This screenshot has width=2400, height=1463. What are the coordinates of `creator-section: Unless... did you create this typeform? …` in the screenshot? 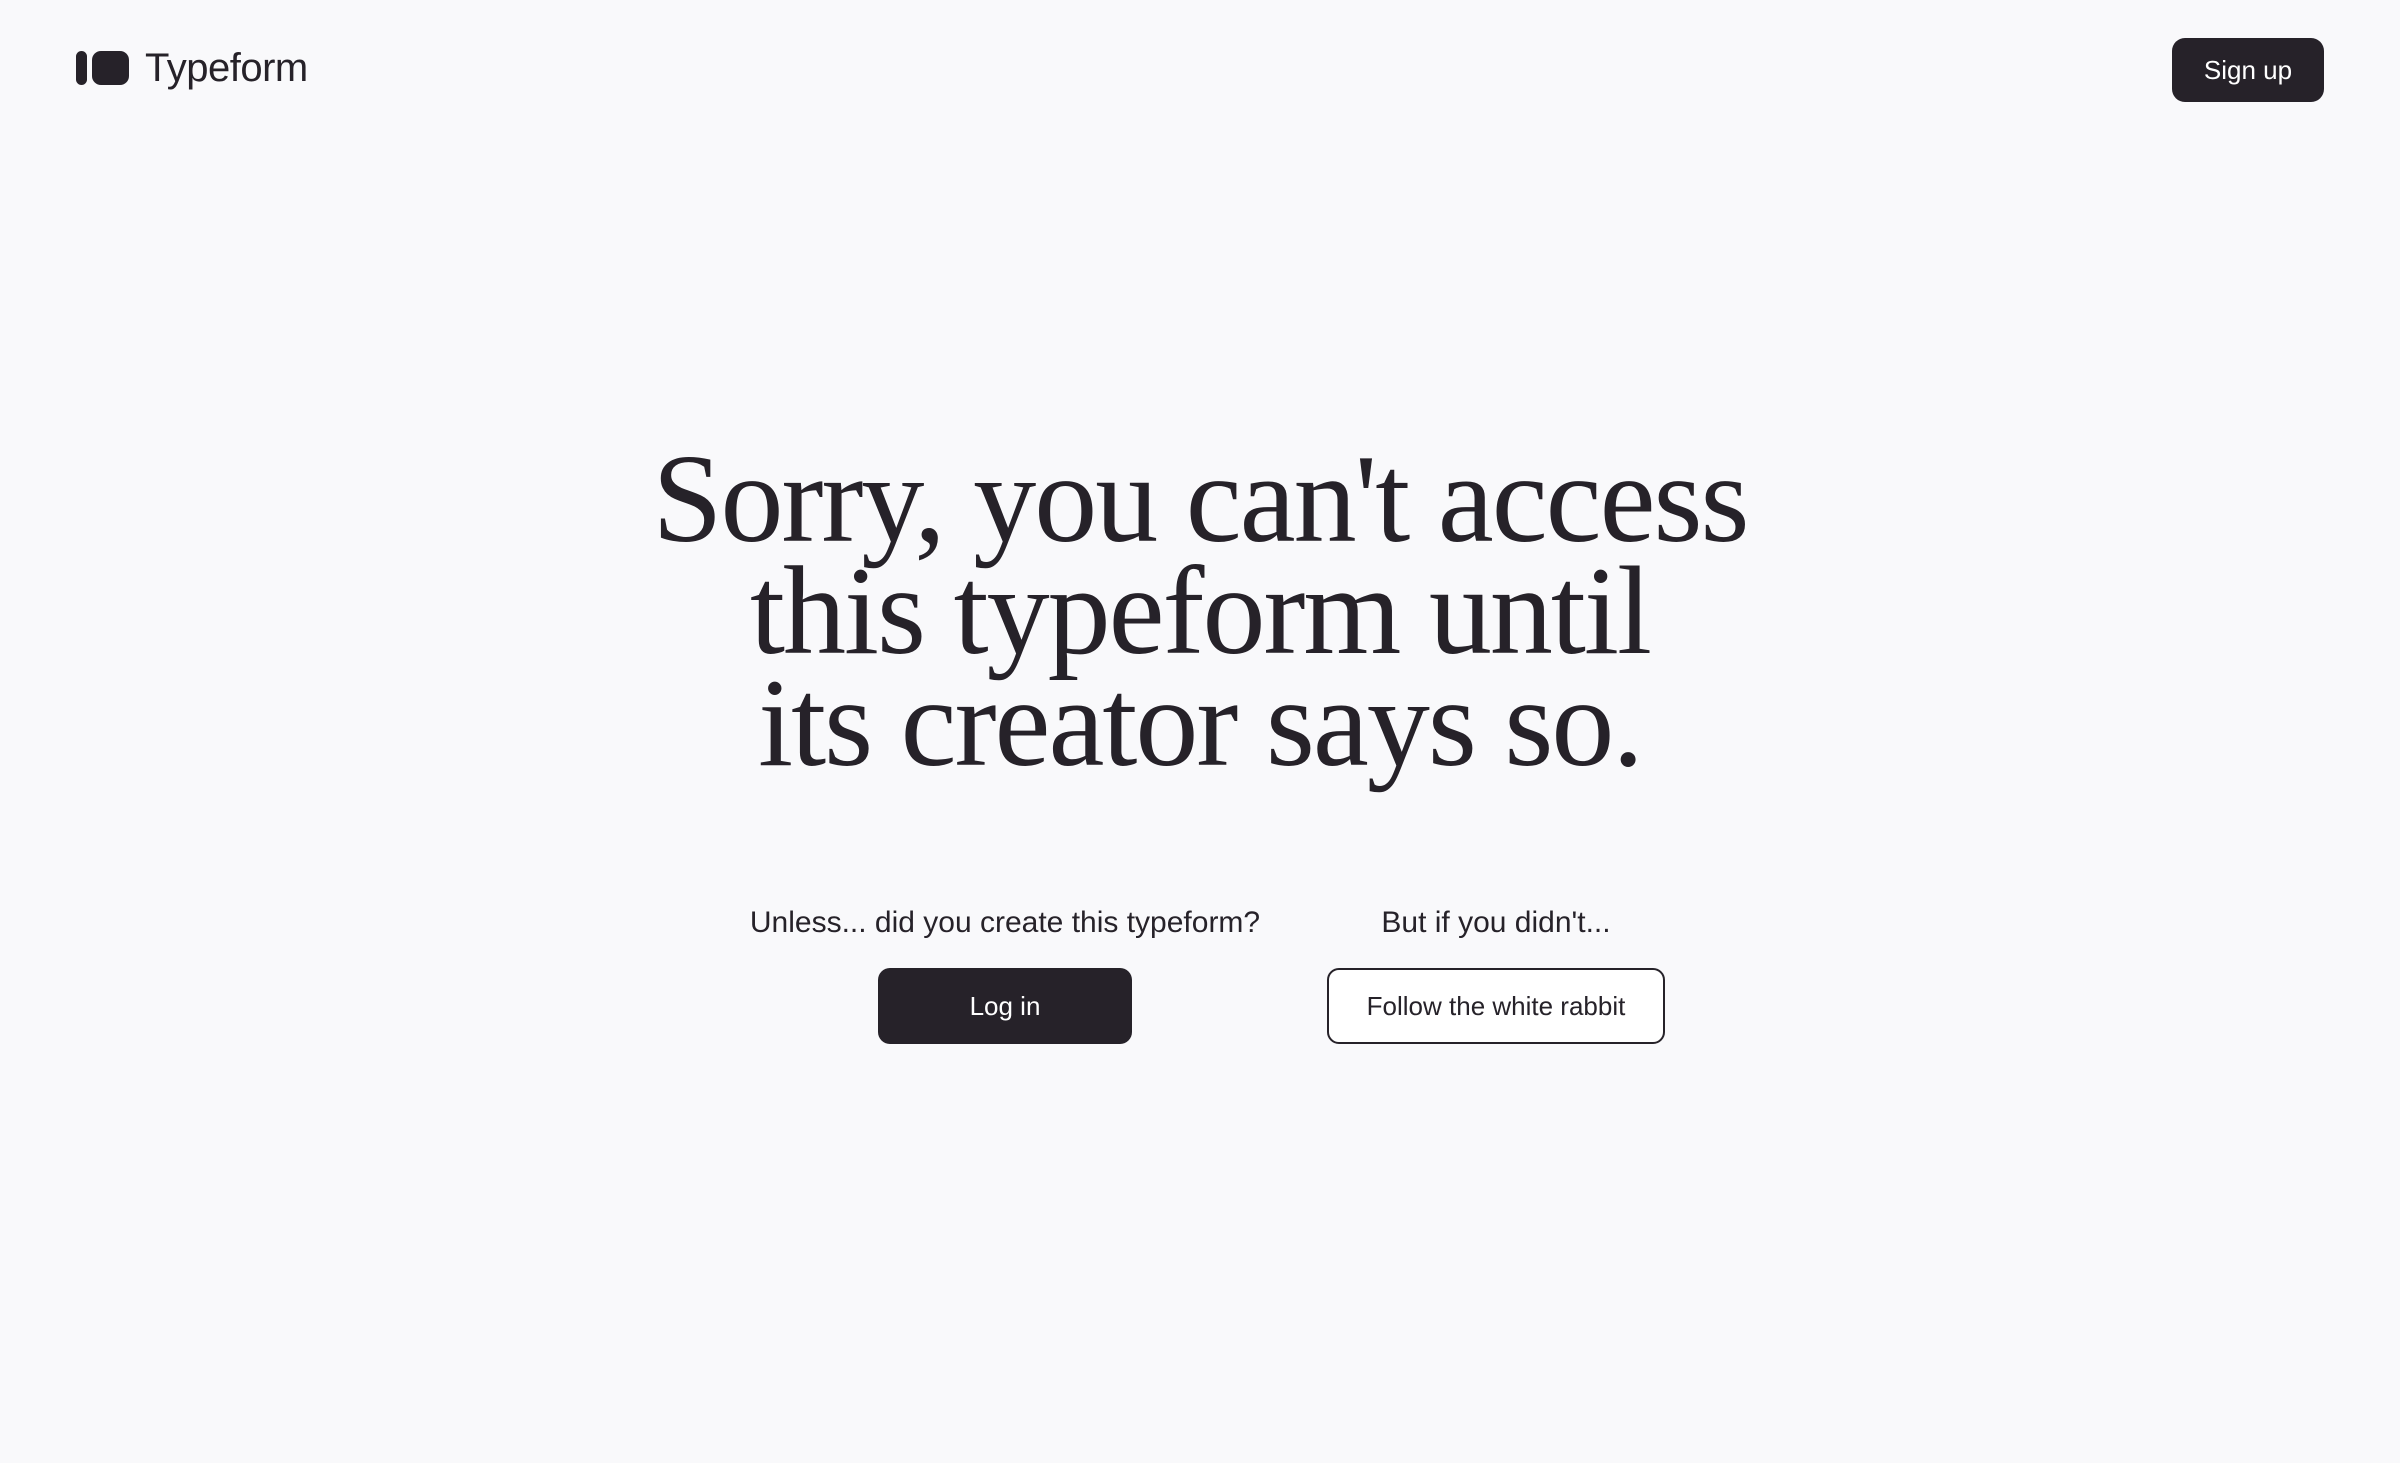 It's located at (1005, 972).